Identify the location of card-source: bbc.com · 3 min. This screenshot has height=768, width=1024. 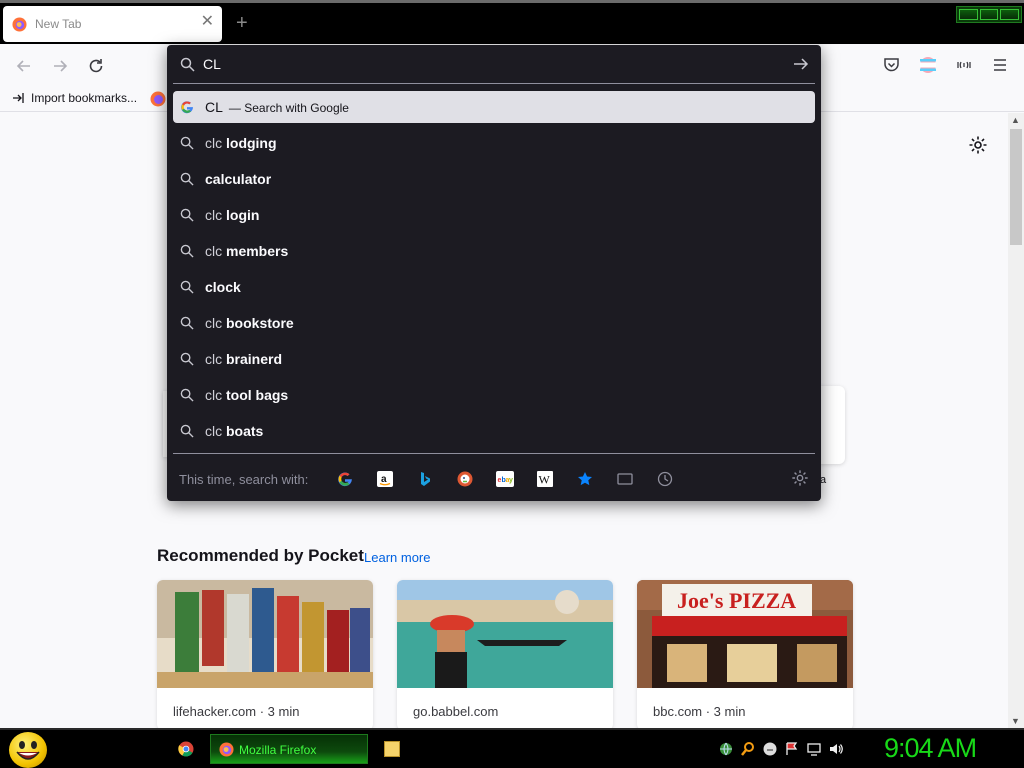
(699, 711).